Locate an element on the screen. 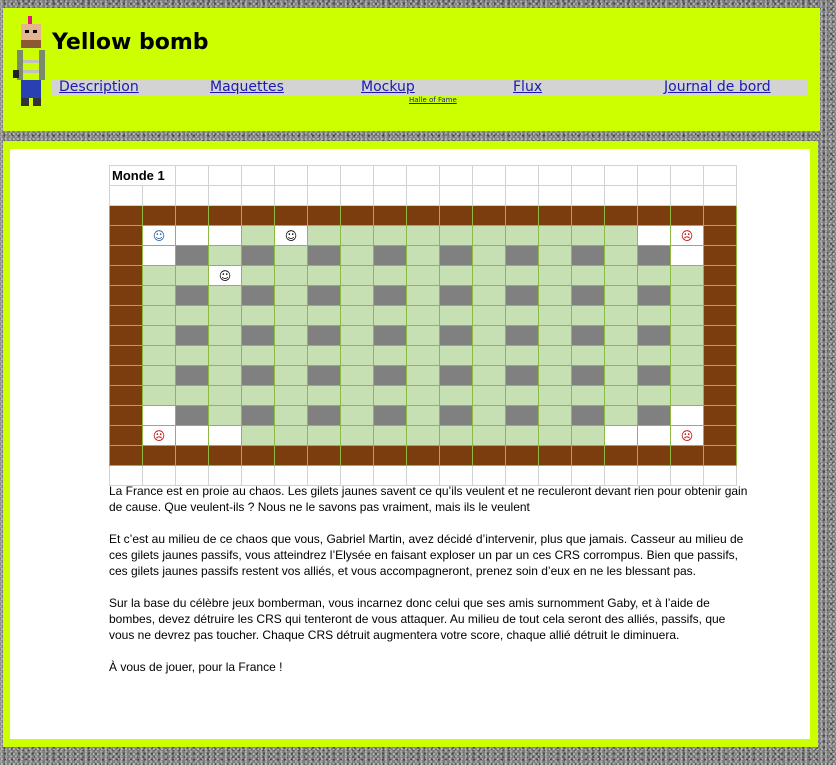 The image size is (836, 765). crs-frown-icon: ☹ is located at coordinates (687, 235).